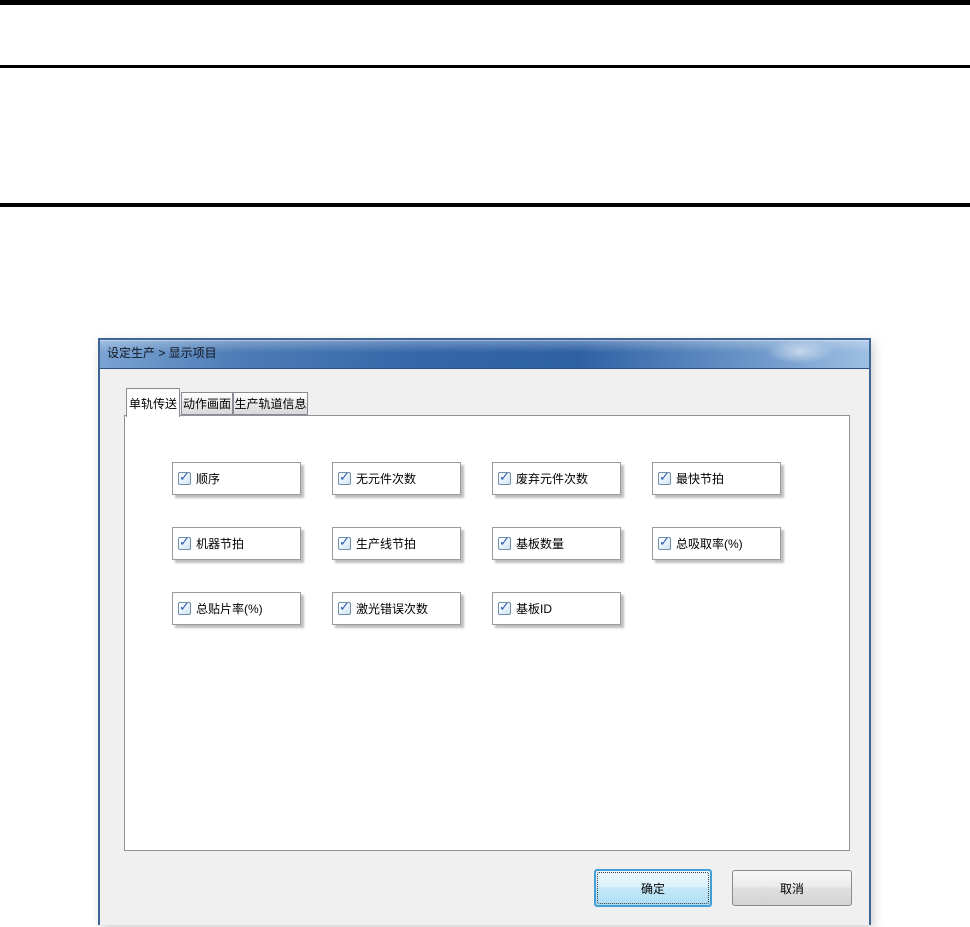 Image resolution: width=970 pixels, height=927 pixels. Describe the element at coordinates (386, 544) in the screenshot. I see `display-item-label: 生产线节拍` at that location.